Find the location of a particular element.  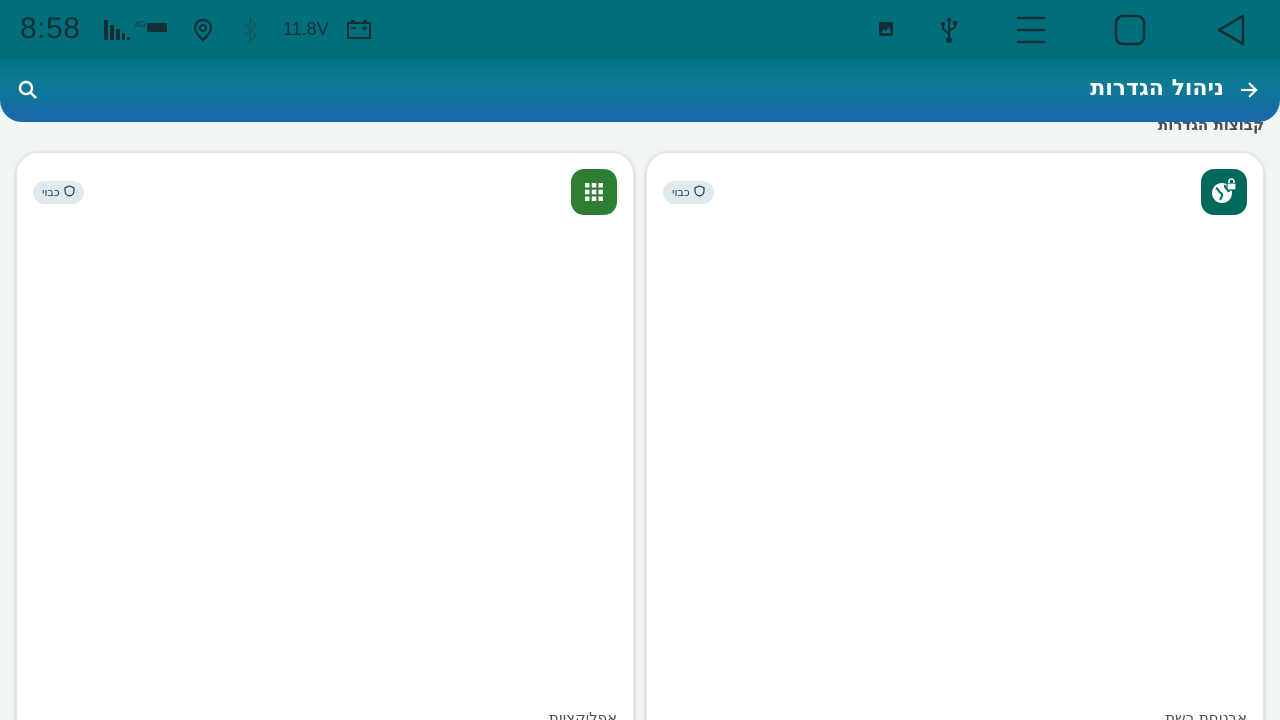

usb-icon is located at coordinates (949, 30).